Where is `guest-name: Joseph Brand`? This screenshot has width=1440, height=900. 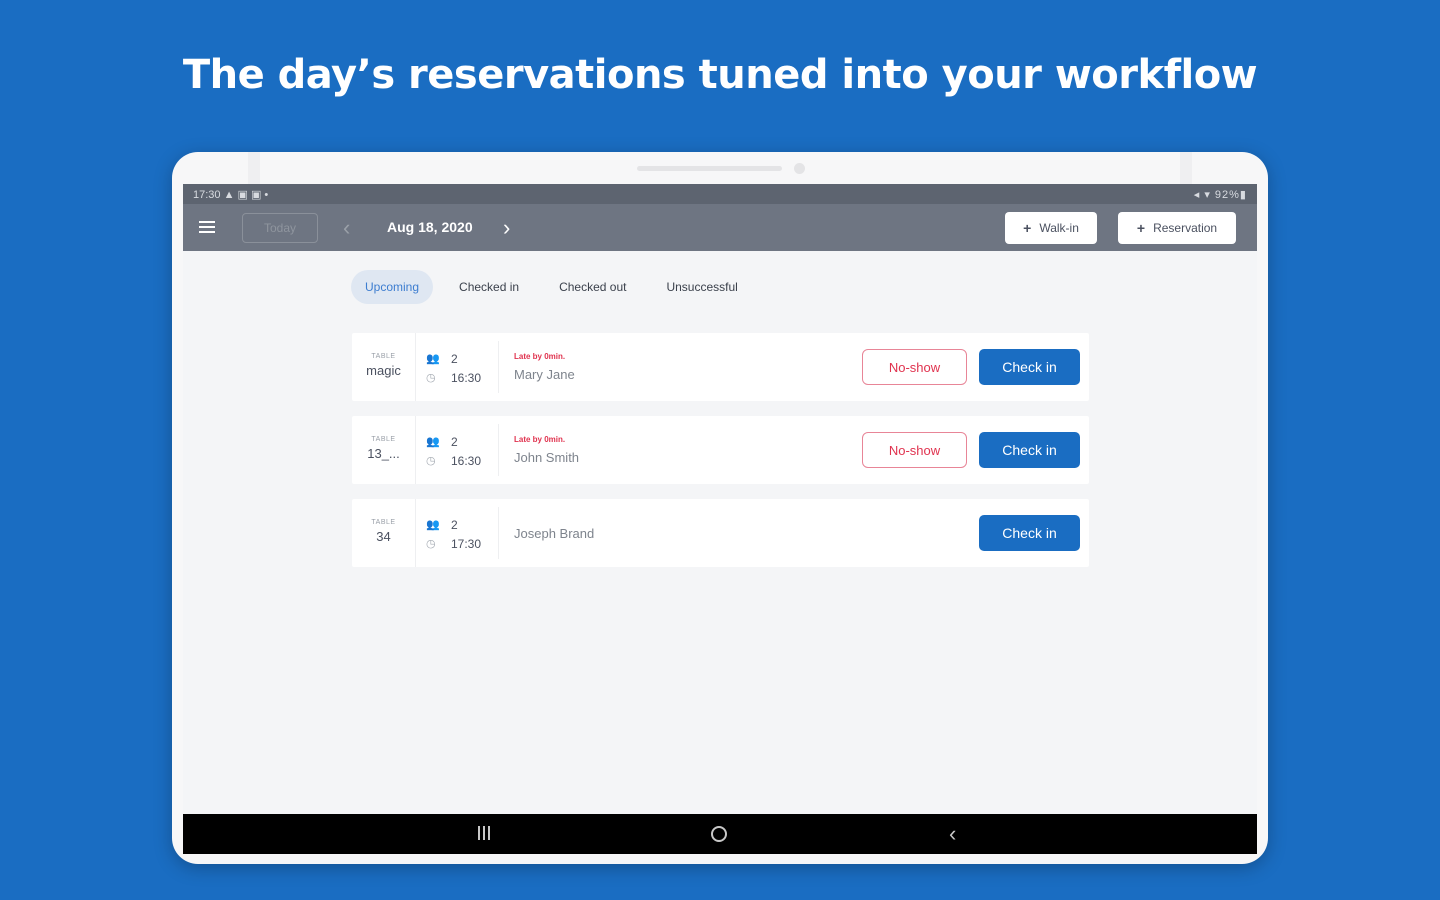 guest-name: Joseph Brand is located at coordinates (554, 533).